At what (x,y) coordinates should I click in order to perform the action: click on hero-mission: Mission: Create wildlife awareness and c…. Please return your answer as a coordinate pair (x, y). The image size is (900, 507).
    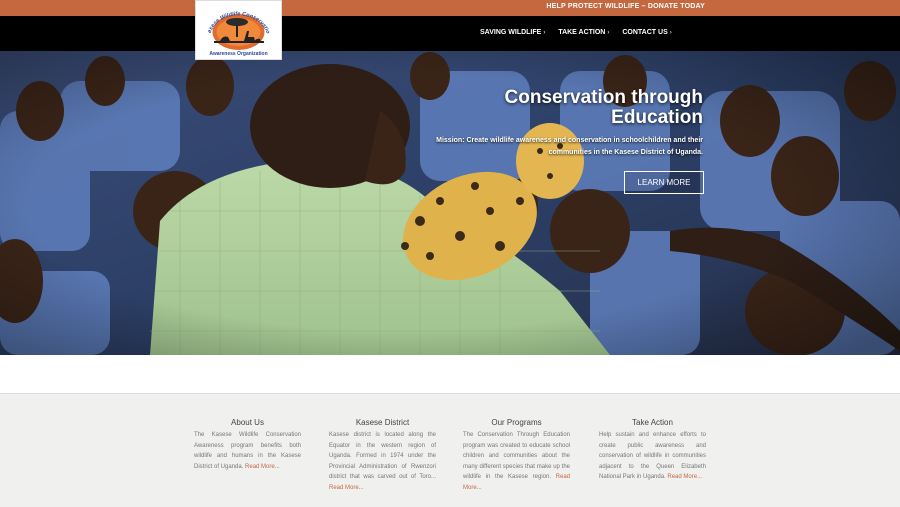
    Looking at the image, I should click on (569, 146).